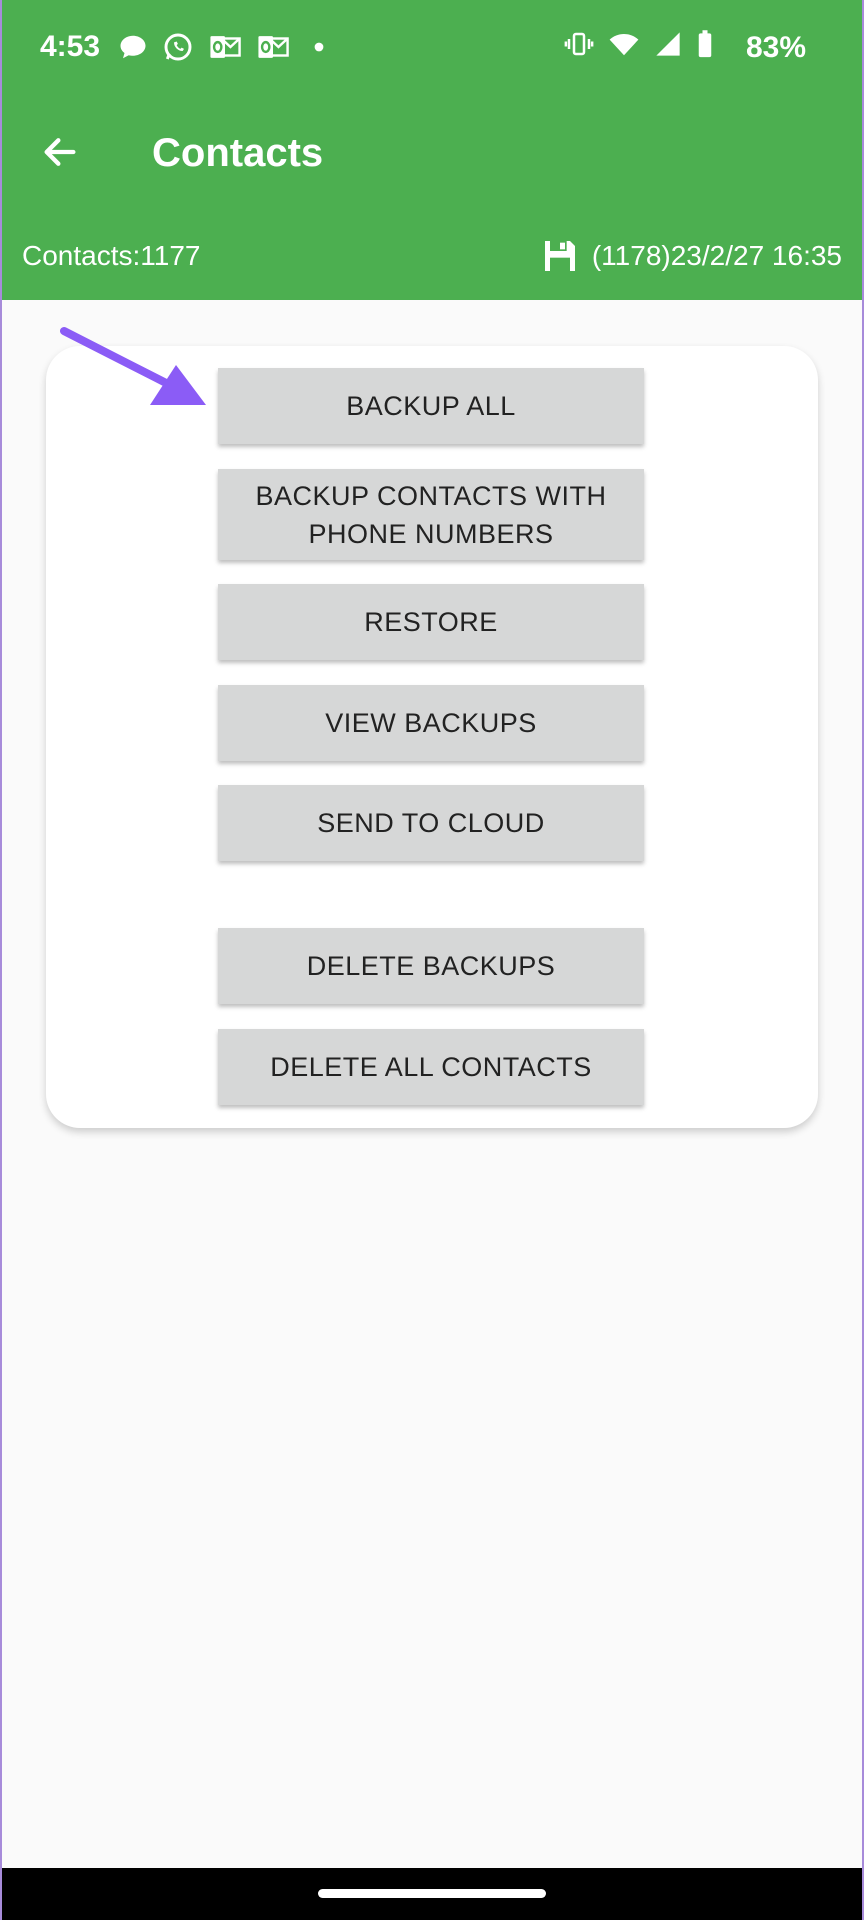  What do you see at coordinates (431, 723) in the screenshot?
I see `view-backups-button: VIEW BACKUPS` at bounding box center [431, 723].